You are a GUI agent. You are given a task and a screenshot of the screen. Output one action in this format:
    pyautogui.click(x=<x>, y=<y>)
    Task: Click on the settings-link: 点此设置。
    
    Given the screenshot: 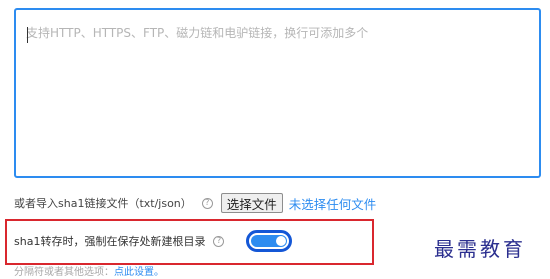 What is the action you would take?
    pyautogui.click(x=139, y=272)
    